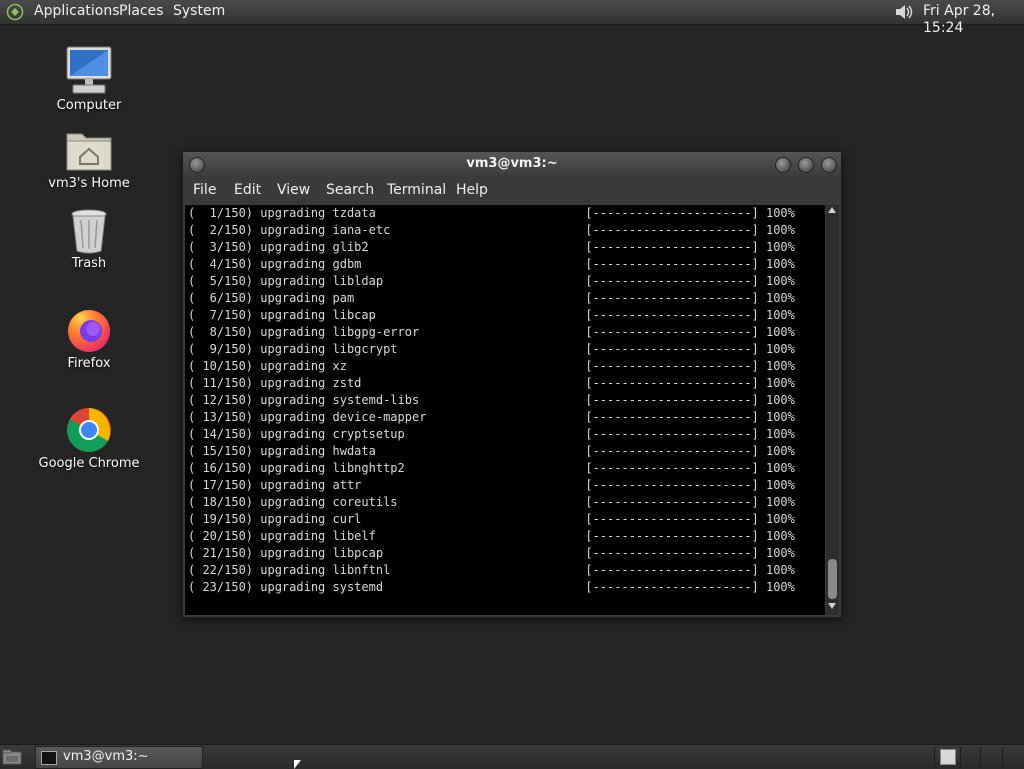 This screenshot has width=1024, height=769. Describe the element at coordinates (141, 11) in the screenshot. I see `places-menu: Places` at that location.